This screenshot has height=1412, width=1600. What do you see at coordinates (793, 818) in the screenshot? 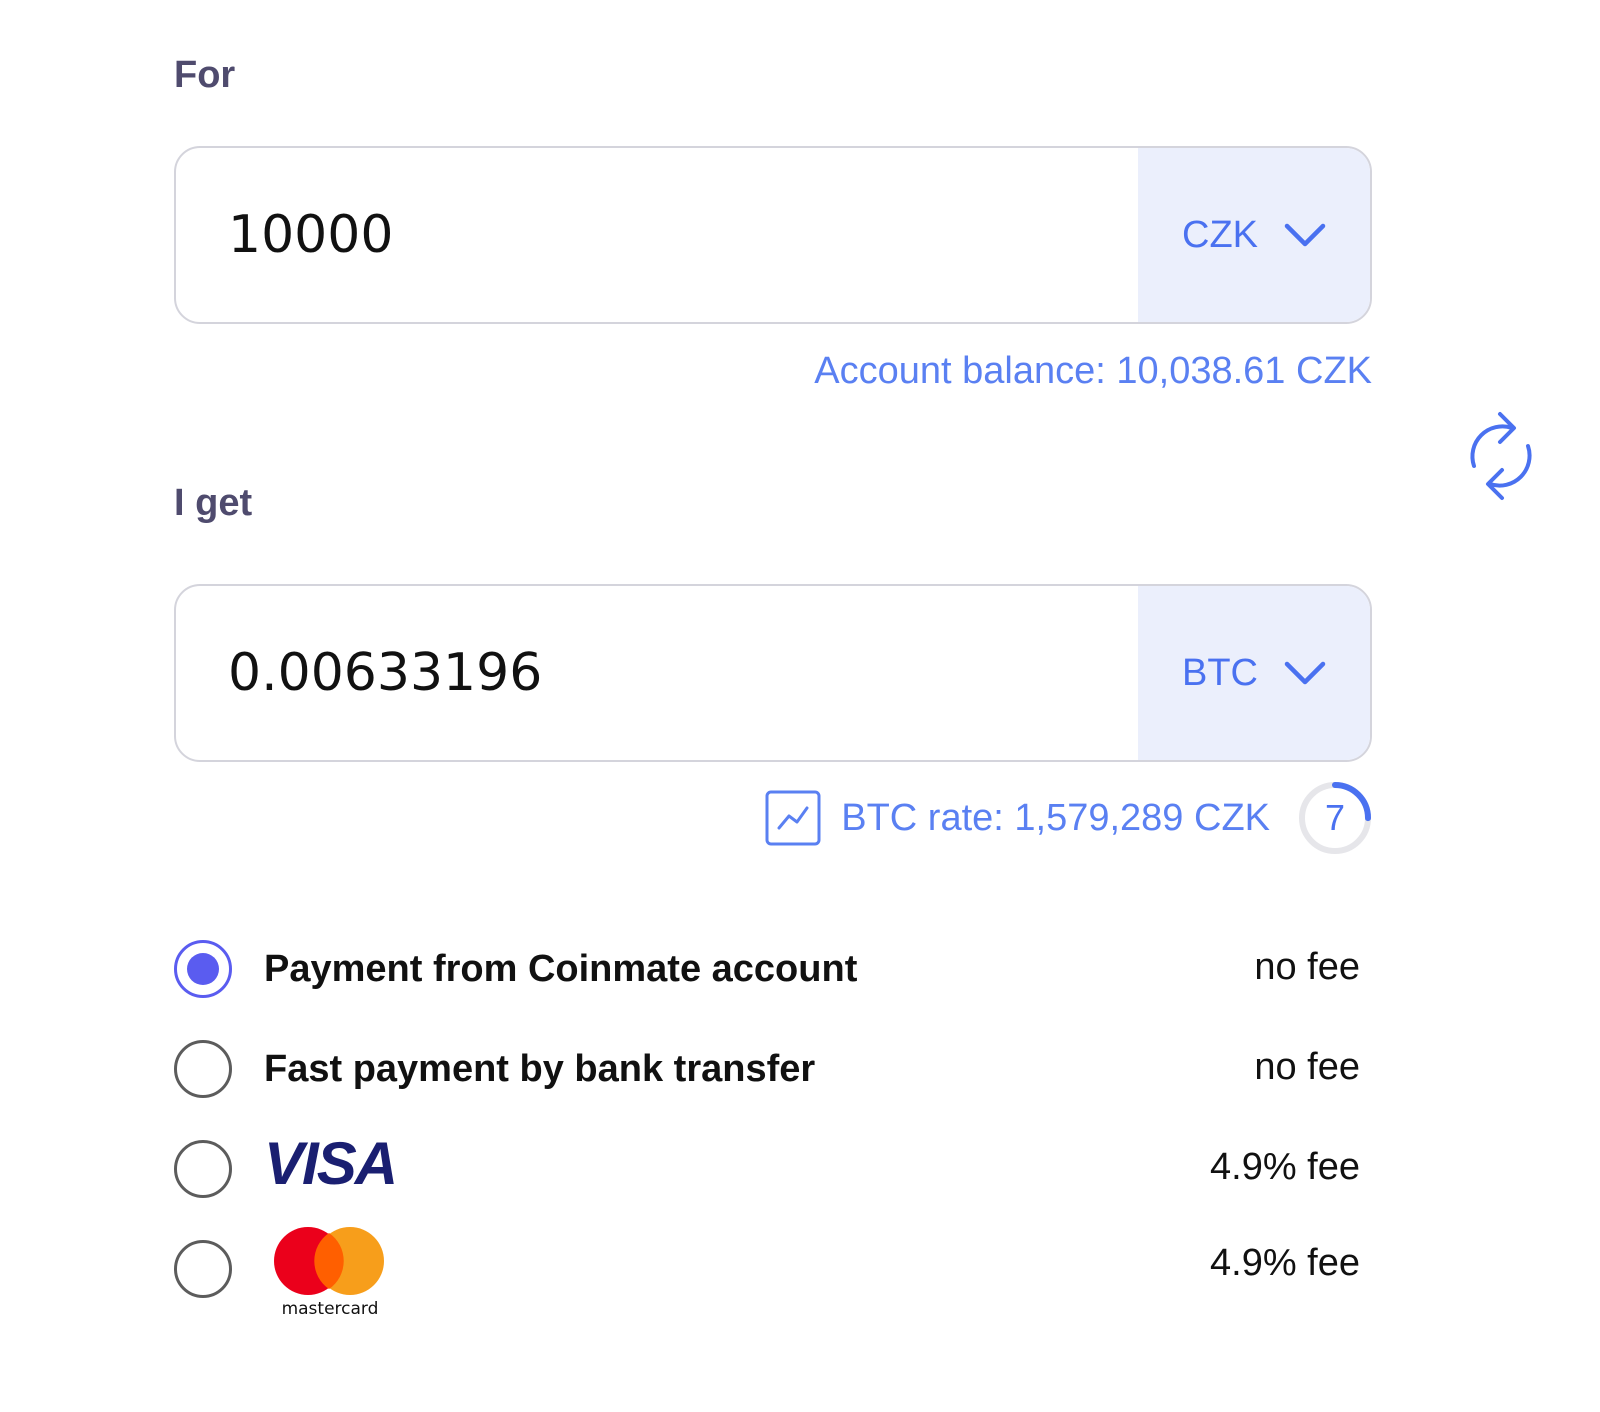
I see `chart-line-icon` at bounding box center [793, 818].